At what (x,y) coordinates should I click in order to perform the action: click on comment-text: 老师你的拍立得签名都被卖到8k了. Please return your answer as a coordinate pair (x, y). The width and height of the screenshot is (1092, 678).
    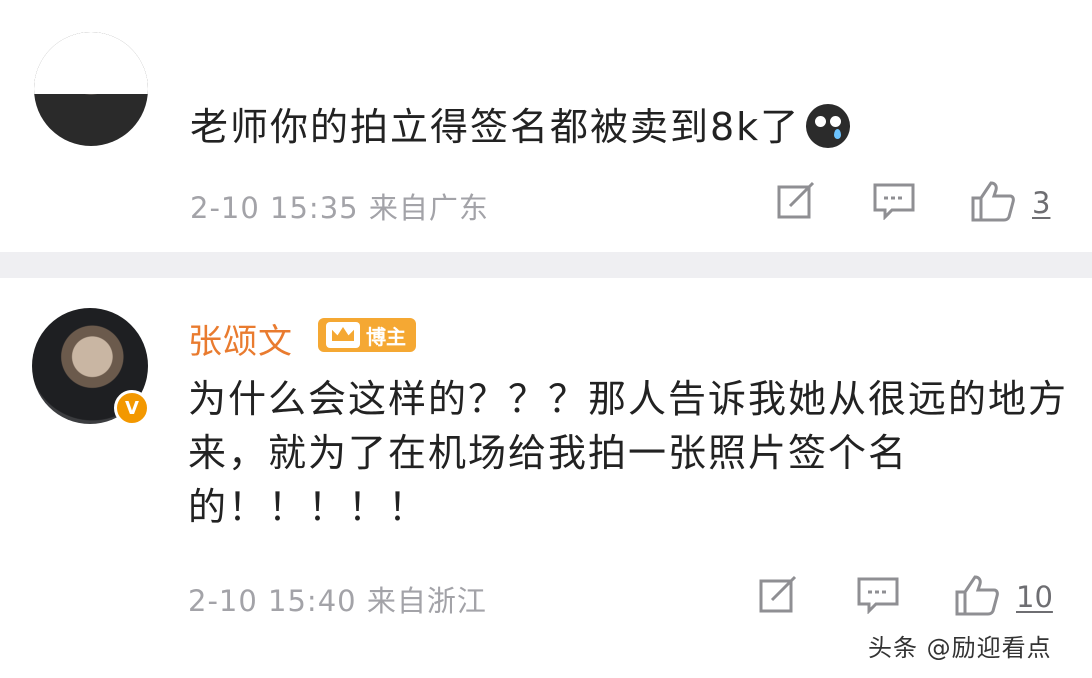
    Looking at the image, I should click on (520, 127).